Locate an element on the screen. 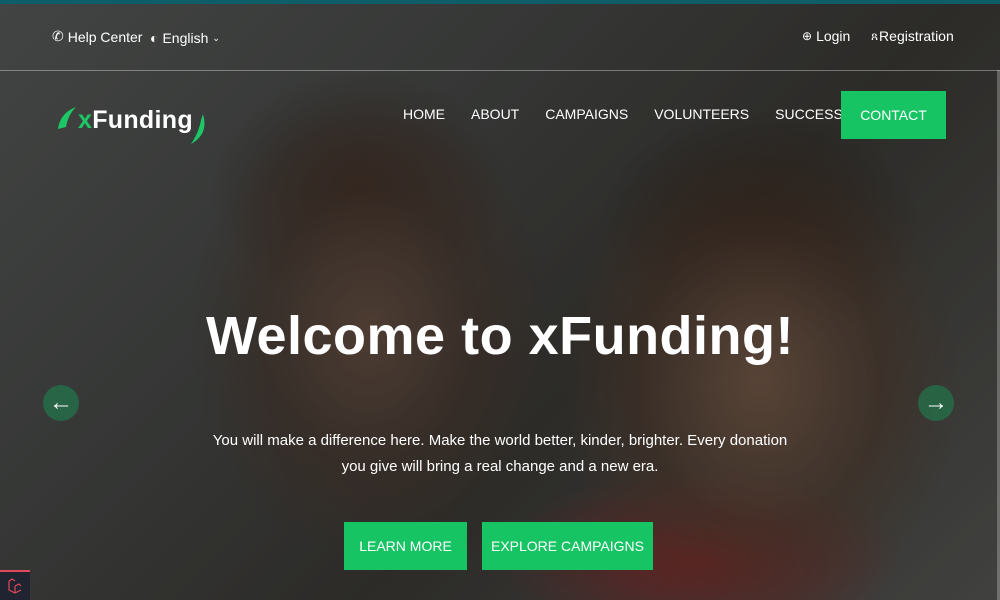  user-icon: ጸ is located at coordinates (875, 35).